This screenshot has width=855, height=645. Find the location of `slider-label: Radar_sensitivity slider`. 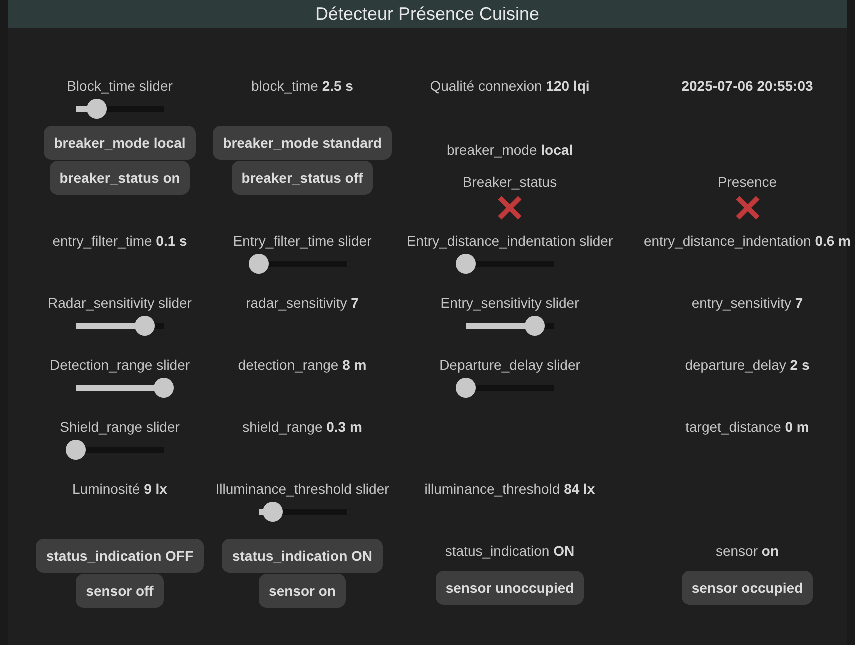

slider-label: Radar_sensitivity slider is located at coordinates (120, 303).